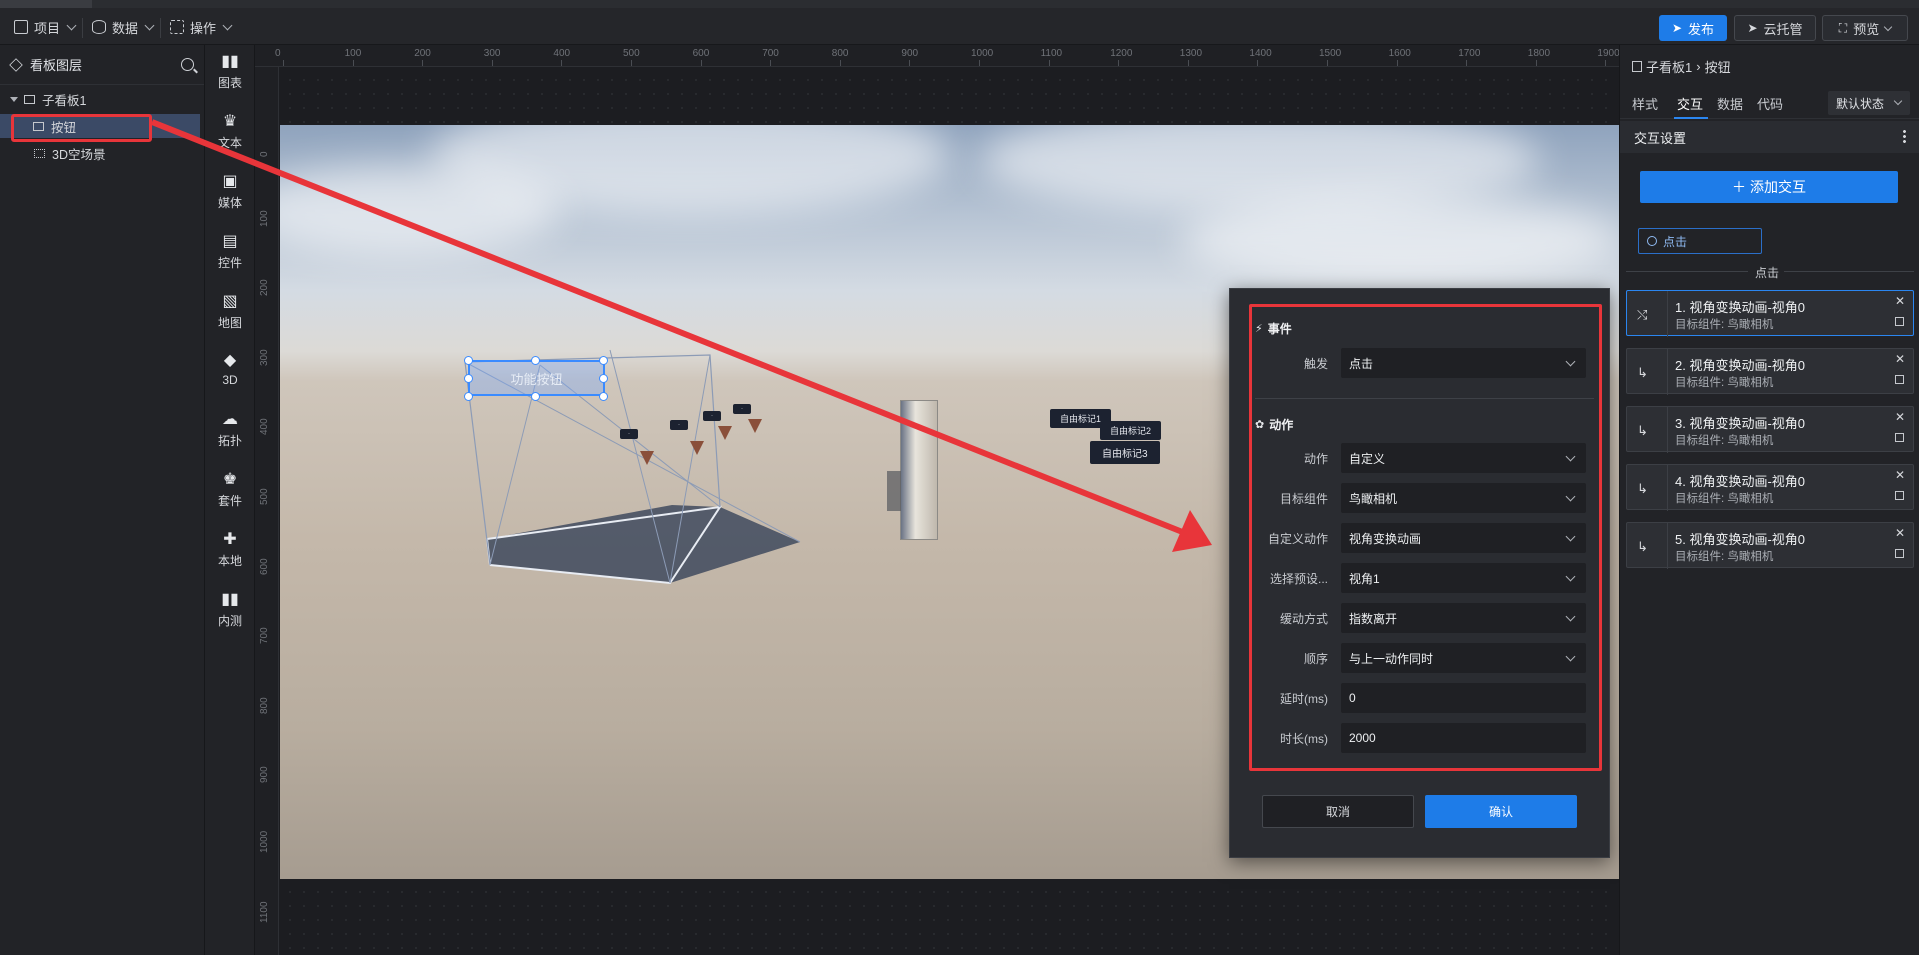 The height and width of the screenshot is (955, 1919). I want to click on tree-item-3d-scene: 3D空场景, so click(102, 153).